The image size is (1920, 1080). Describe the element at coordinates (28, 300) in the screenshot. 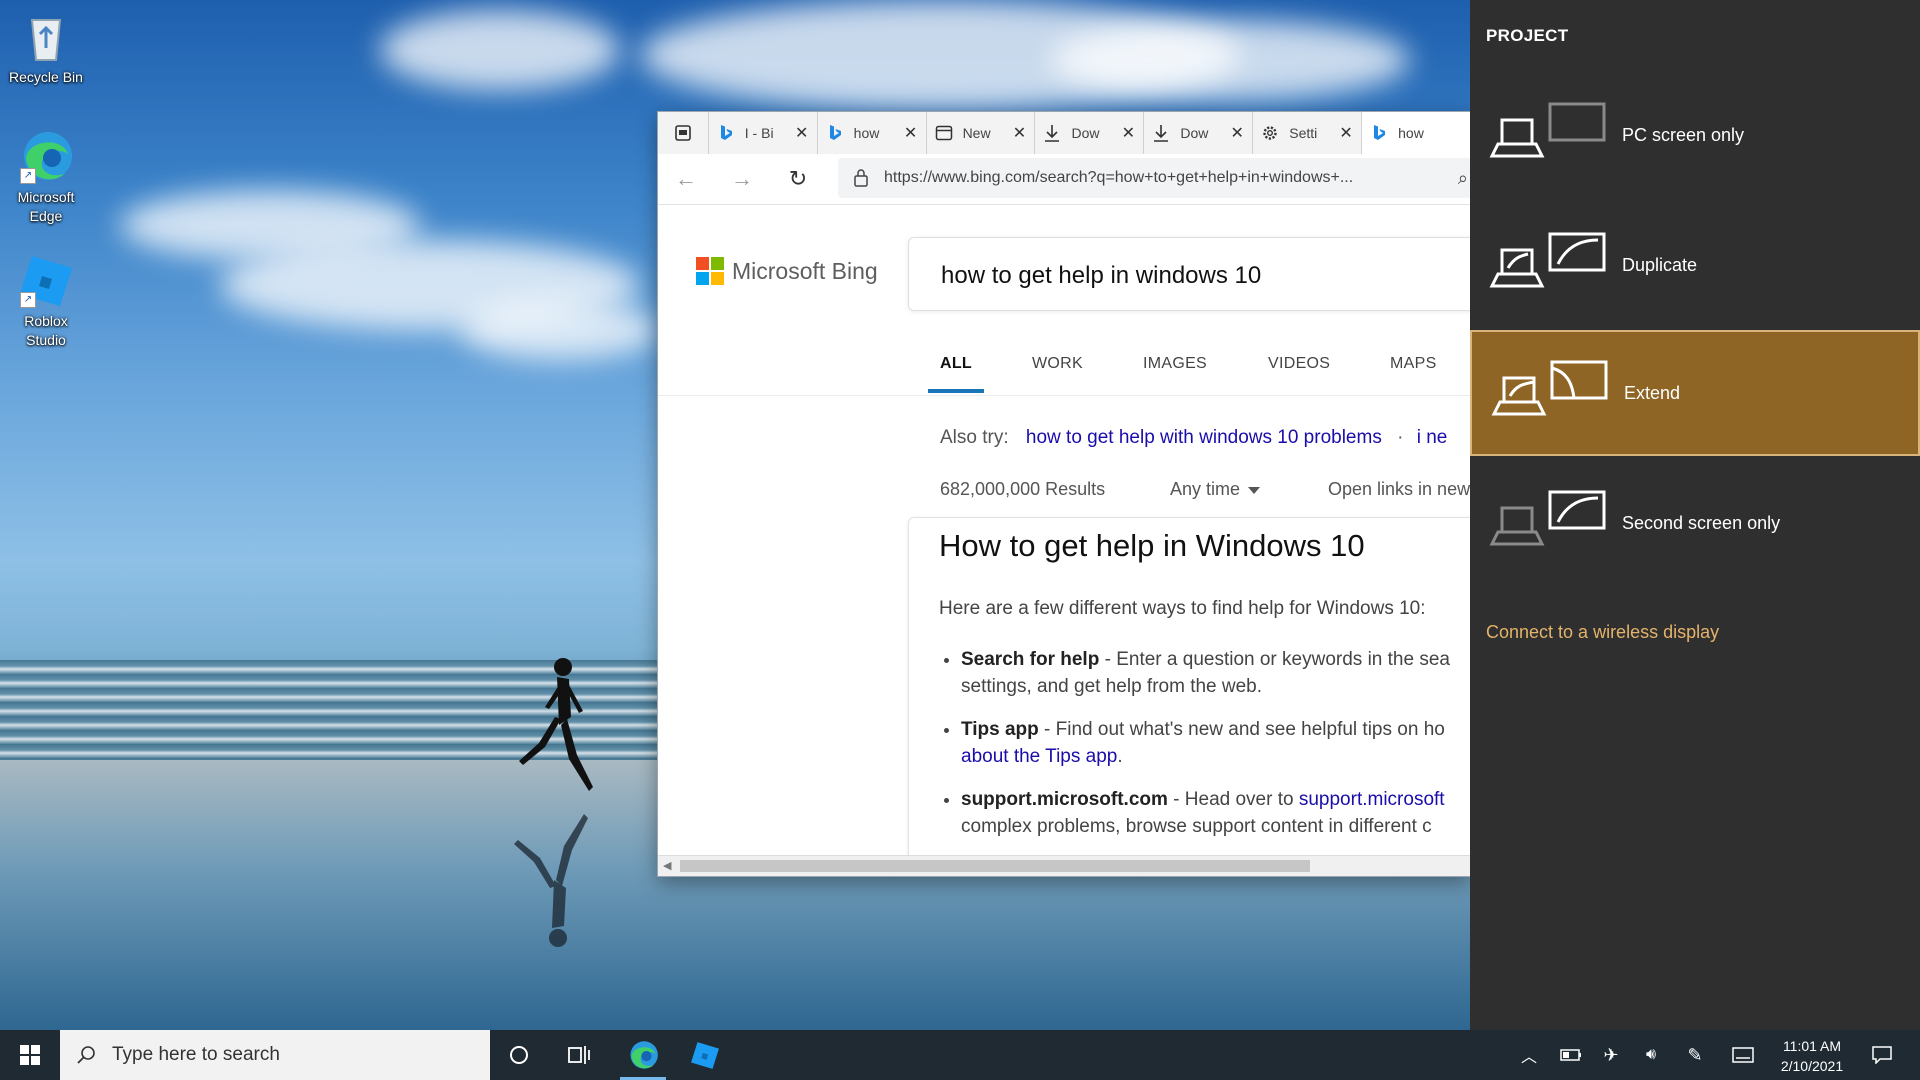

I see `shortcut-arrow-icon: ↗` at that location.